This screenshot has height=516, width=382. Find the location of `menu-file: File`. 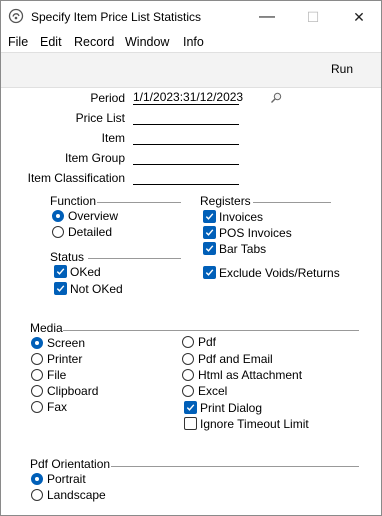

menu-file: File is located at coordinates (18, 42).